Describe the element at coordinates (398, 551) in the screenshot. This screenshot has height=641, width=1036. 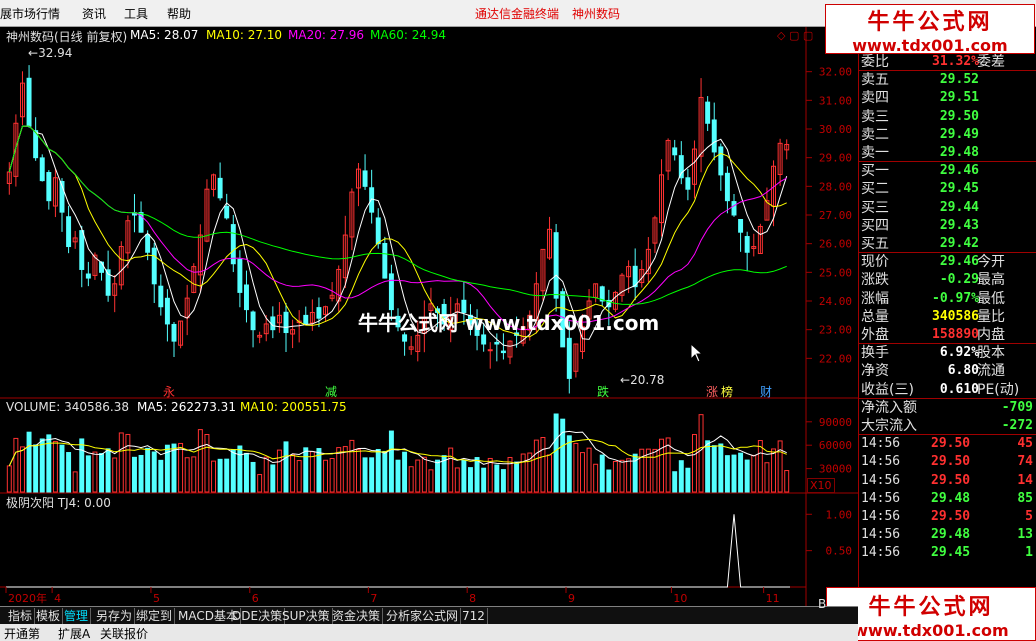
I see `indicator-signal-line` at that location.